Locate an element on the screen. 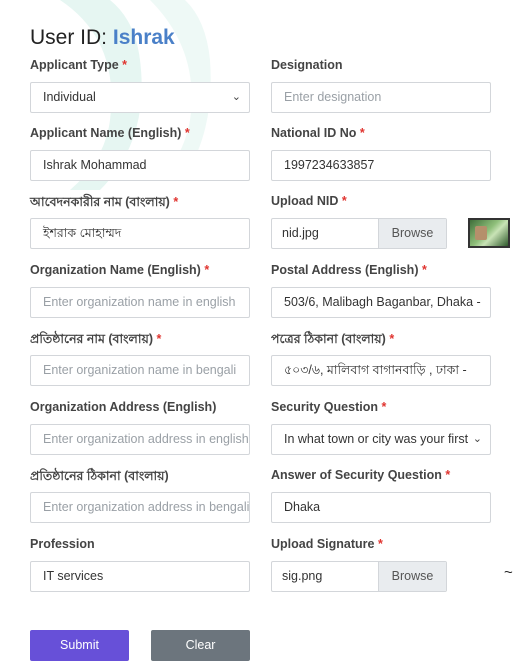  org-name-en-label: Organization Name (English) is located at coordinates (115, 270).